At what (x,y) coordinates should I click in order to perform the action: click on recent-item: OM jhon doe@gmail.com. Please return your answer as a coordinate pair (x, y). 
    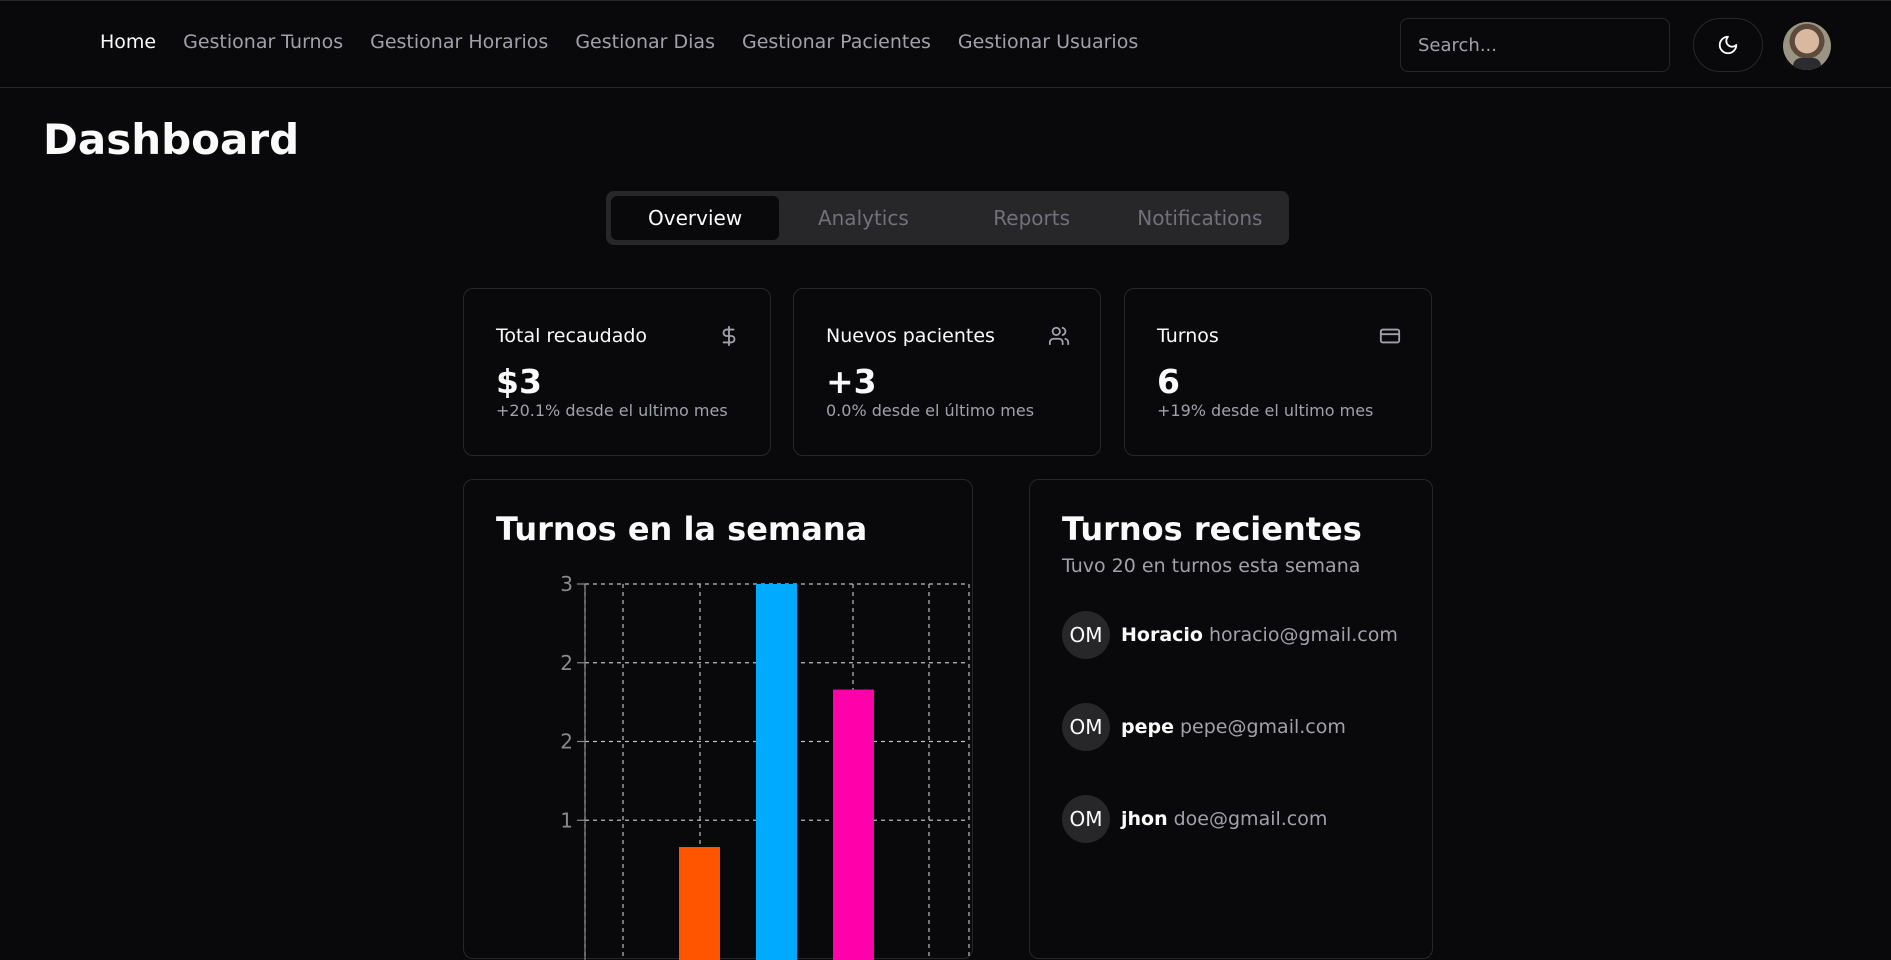
    Looking at the image, I should click on (1194, 819).